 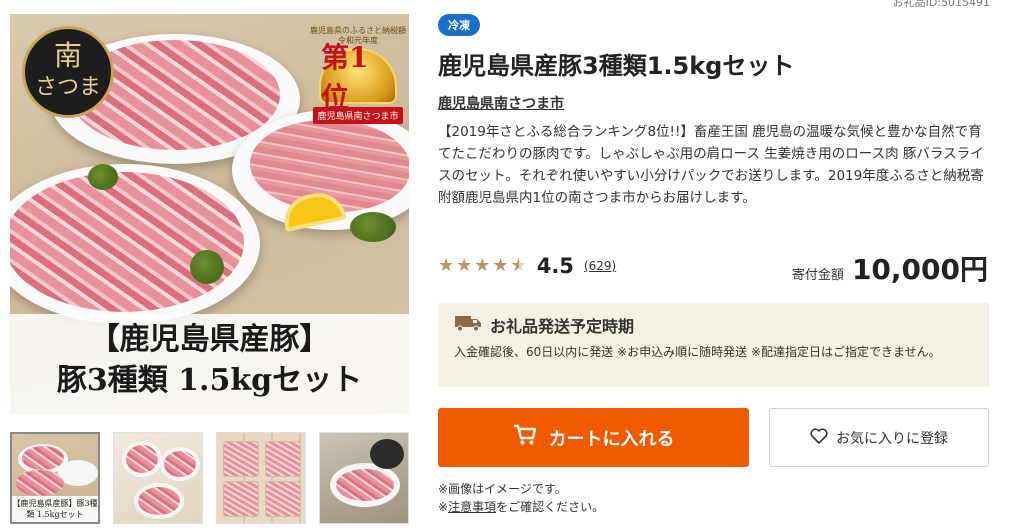 I want to click on add-to-cart-button: カートに入れる, so click(x=593, y=437).